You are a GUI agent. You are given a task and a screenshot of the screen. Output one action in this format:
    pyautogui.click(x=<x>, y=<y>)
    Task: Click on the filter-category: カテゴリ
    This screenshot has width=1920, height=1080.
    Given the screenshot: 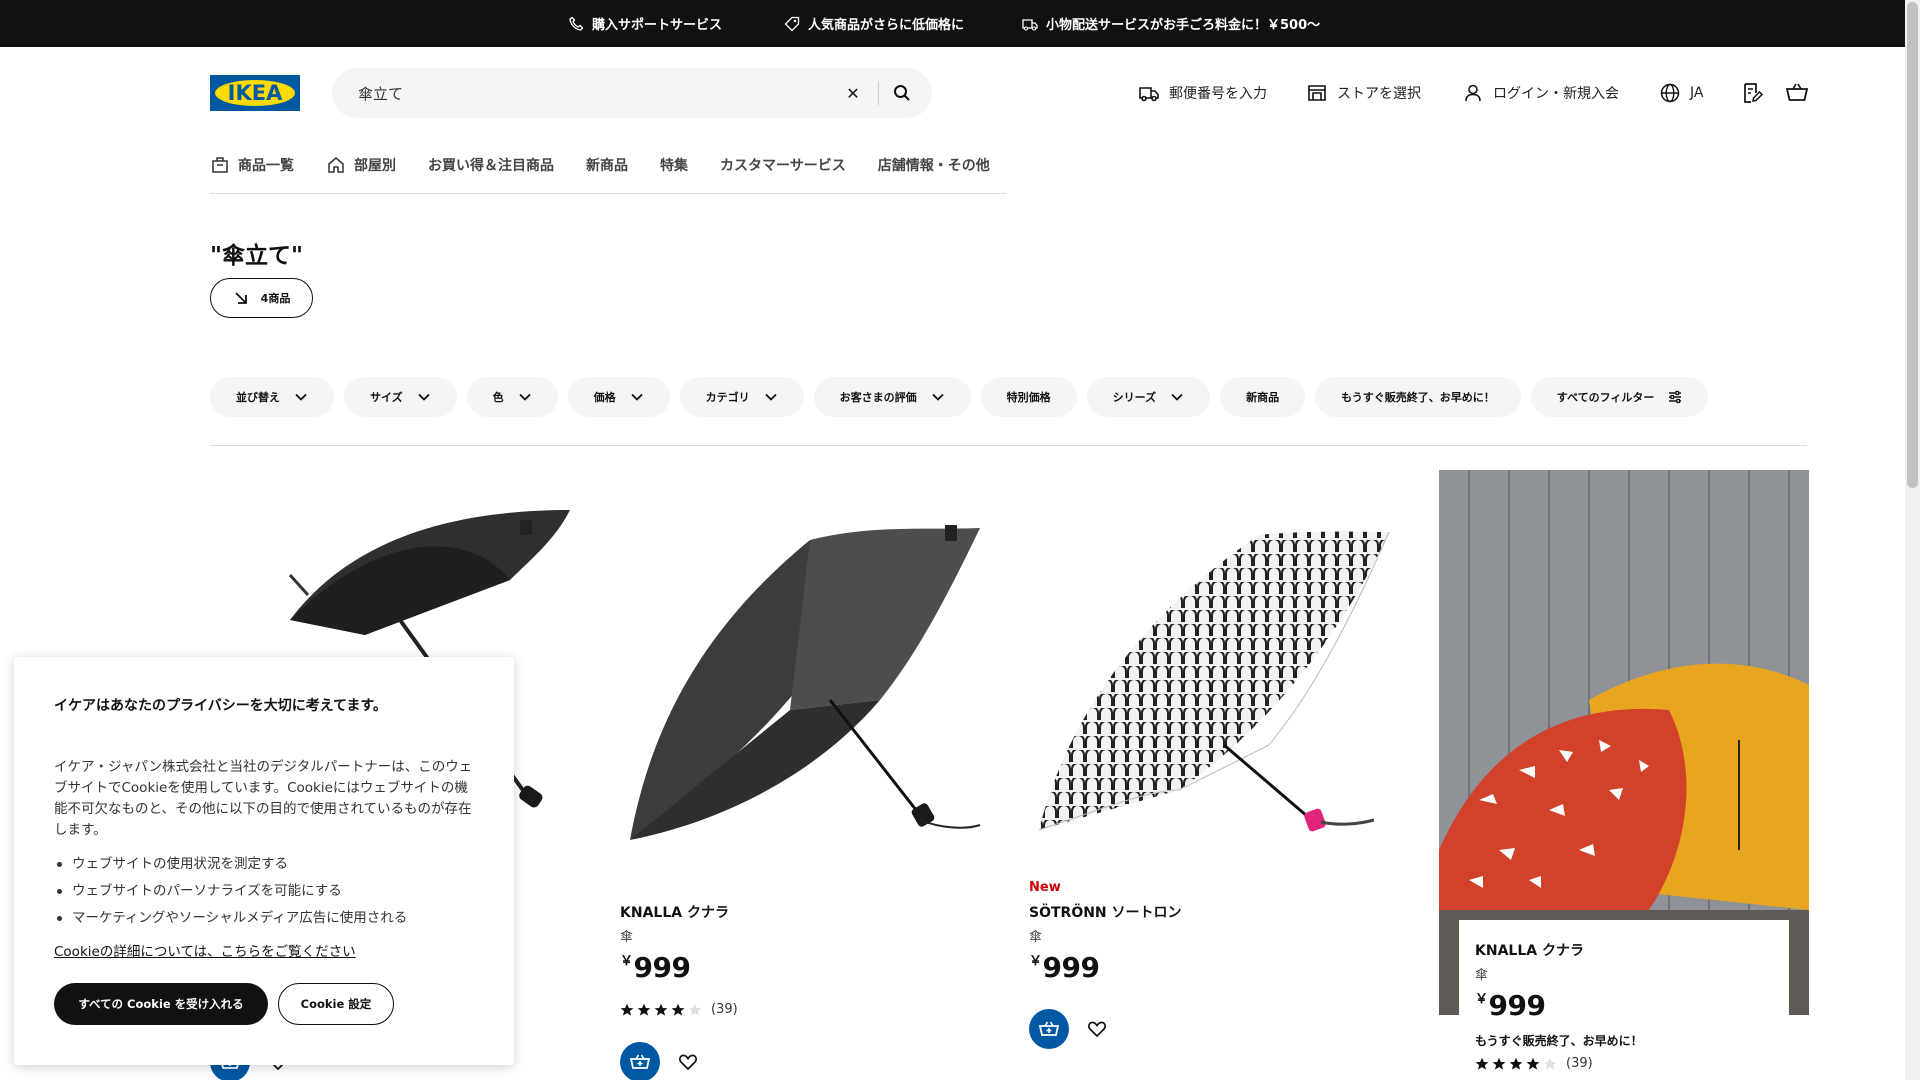 What is the action you would take?
    pyautogui.click(x=741, y=397)
    